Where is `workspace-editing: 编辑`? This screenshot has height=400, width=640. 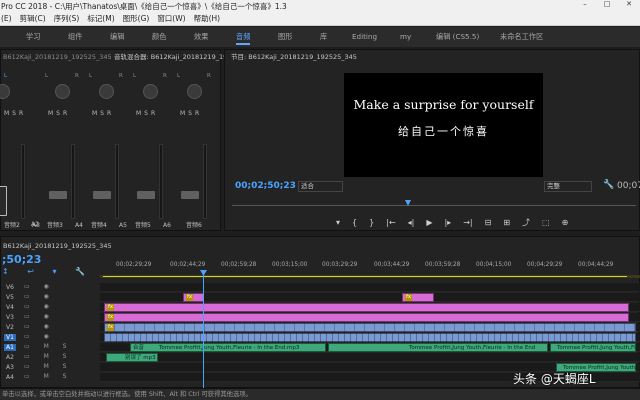 workspace-editing: 编辑 is located at coordinates (117, 37).